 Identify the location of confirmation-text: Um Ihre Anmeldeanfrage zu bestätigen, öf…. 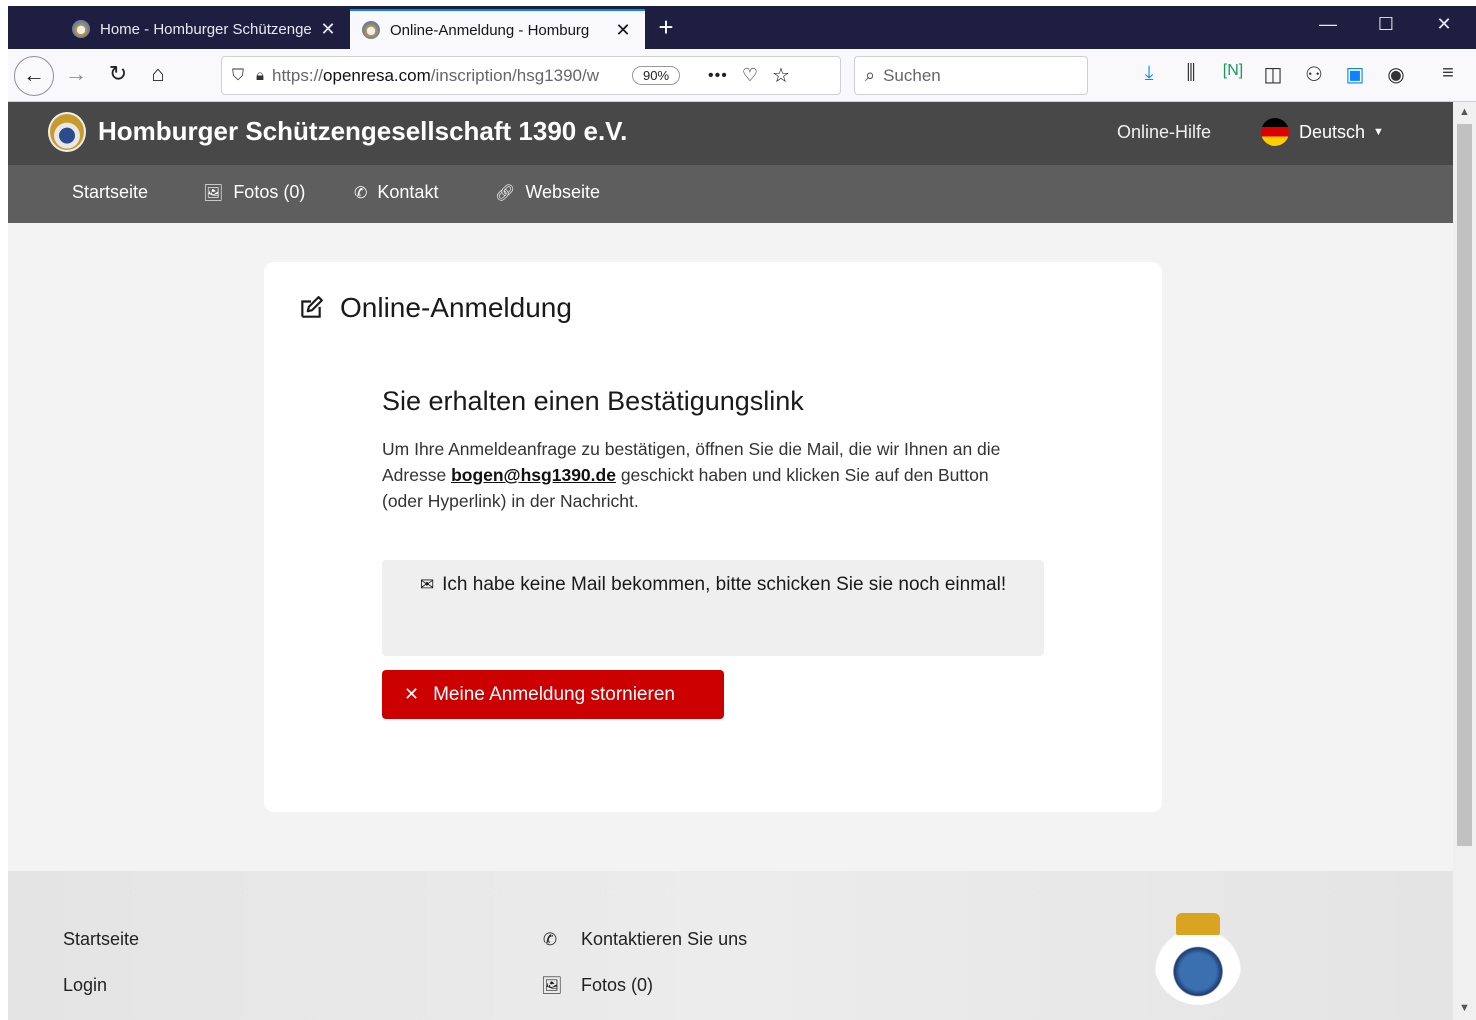
(707, 475).